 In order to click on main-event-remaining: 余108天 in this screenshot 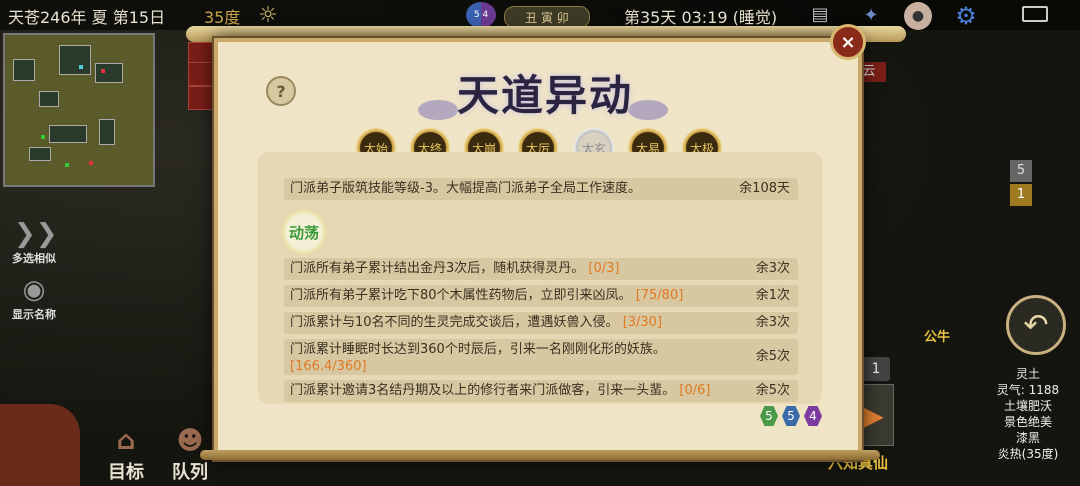, I will do `click(764, 188)`.